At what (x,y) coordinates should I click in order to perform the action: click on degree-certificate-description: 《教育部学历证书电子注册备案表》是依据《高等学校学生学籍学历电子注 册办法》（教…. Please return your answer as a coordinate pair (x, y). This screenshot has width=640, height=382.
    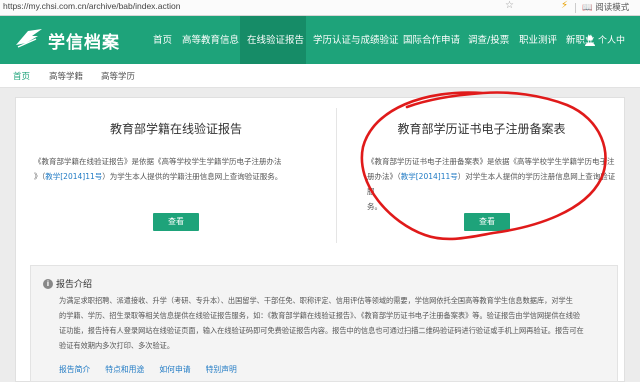
    Looking at the image, I should click on (492, 184).